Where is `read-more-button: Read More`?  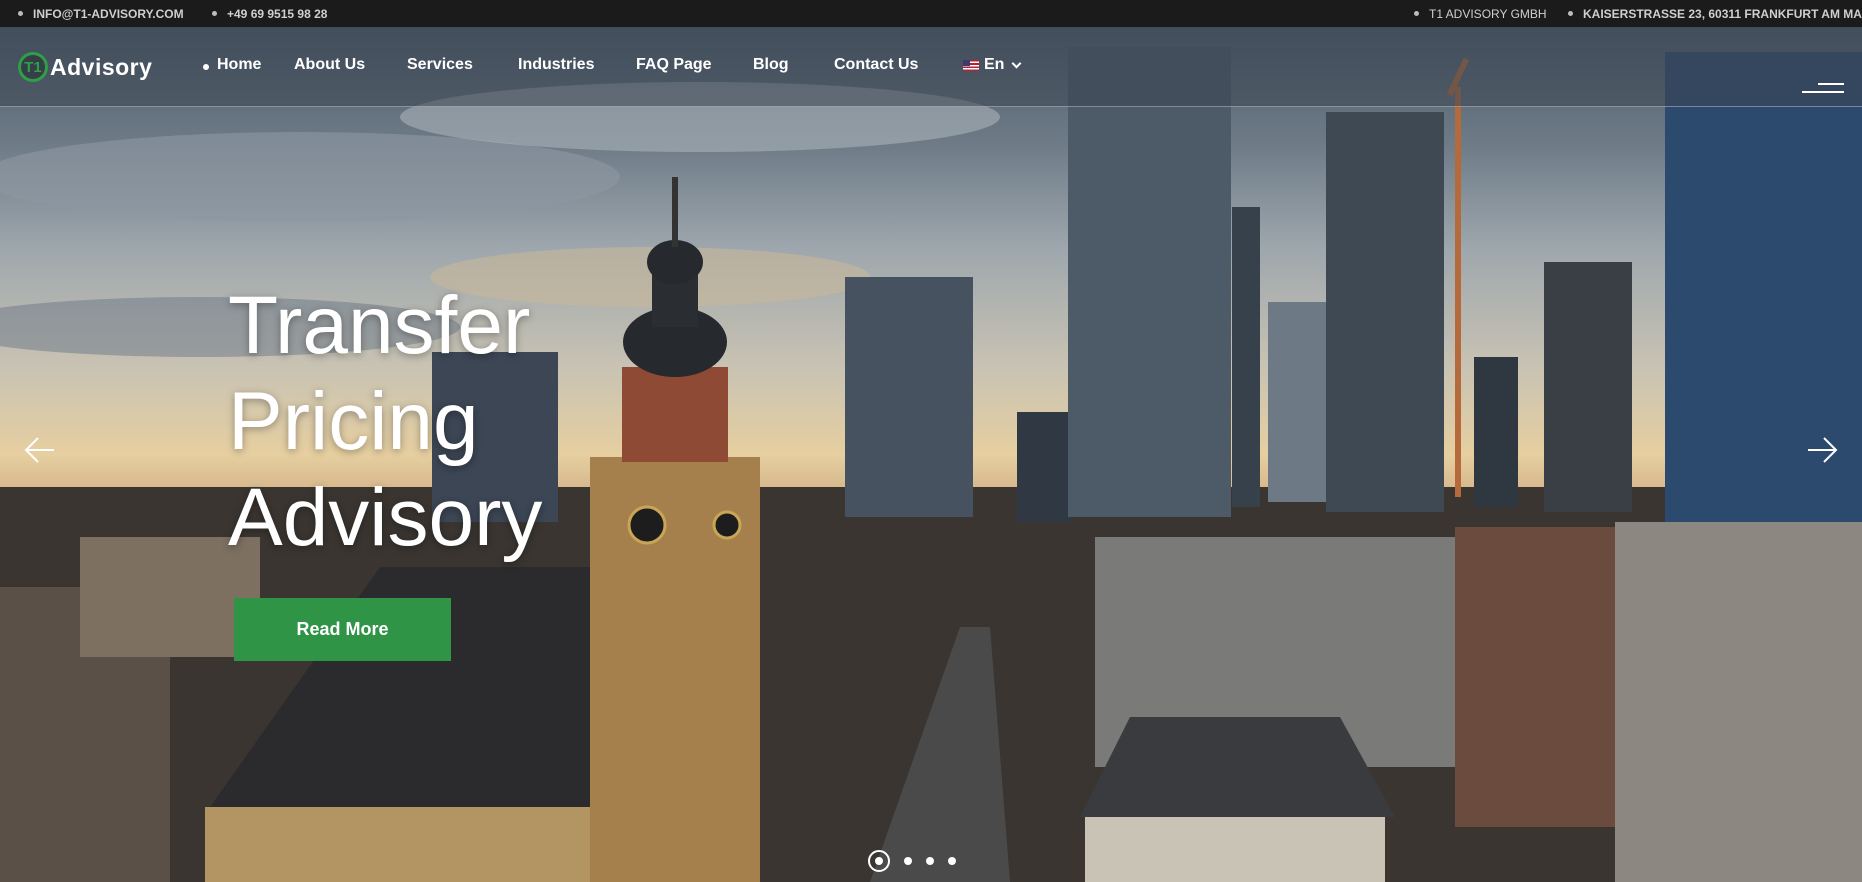 read-more-button: Read More is located at coordinates (342, 629).